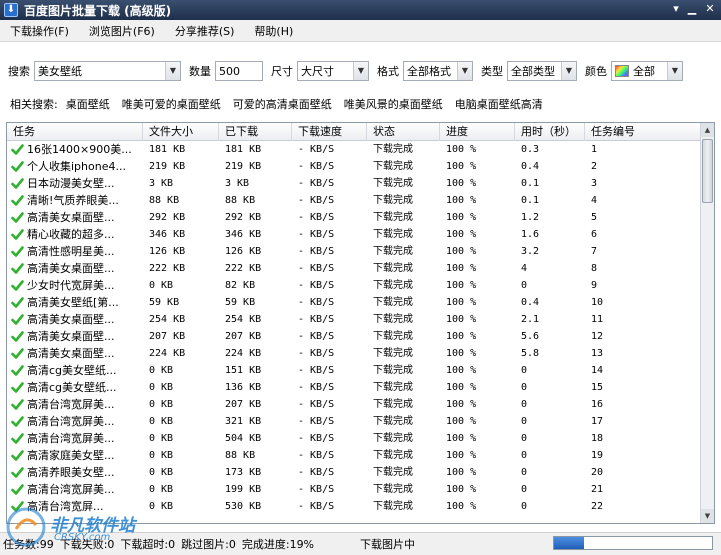 Image resolution: width=721 pixels, height=555 pixels. Describe the element at coordinates (354, 438) in the screenshot. I see `table-row: 高清台湾宽屏美... 0 KB 504 KB - KB/S 下载完成 100 % 0 18` at that location.